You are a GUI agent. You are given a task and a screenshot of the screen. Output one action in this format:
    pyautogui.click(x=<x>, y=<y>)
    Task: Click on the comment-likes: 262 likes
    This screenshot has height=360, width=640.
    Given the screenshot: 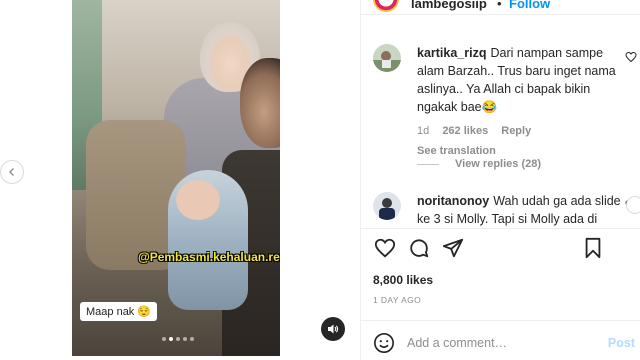 What is the action you would take?
    pyautogui.click(x=465, y=131)
    